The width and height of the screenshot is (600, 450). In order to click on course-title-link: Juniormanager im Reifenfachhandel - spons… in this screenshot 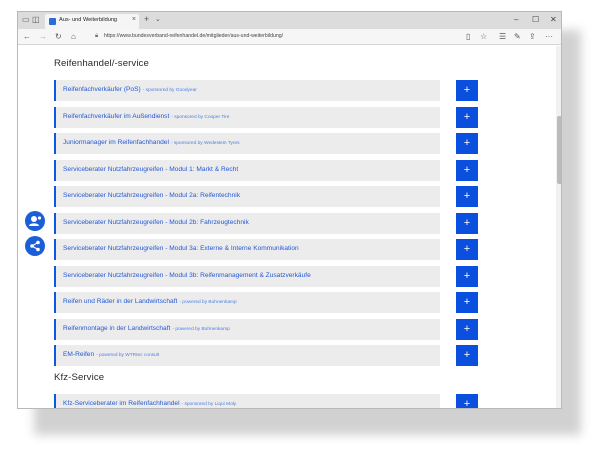, I will do `click(151, 142)`.